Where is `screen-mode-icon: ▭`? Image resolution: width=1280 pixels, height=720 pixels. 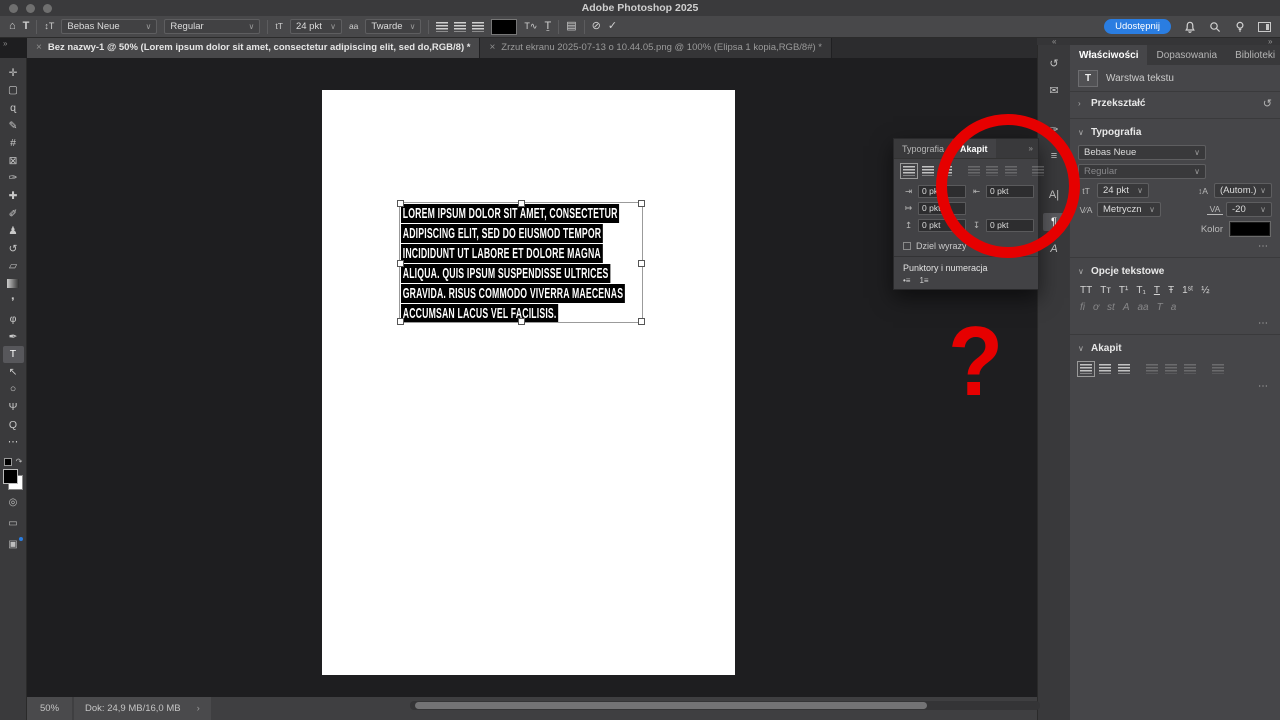
screen-mode-icon: ▭ is located at coordinates (13, 523).